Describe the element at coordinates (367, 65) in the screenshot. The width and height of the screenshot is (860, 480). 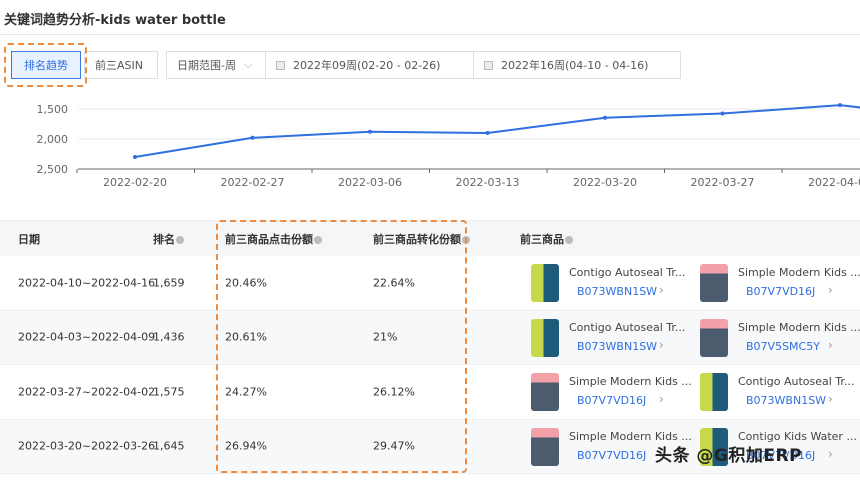
I see `start-date-value: 2022年09周(02-20 - 02-26)` at that location.